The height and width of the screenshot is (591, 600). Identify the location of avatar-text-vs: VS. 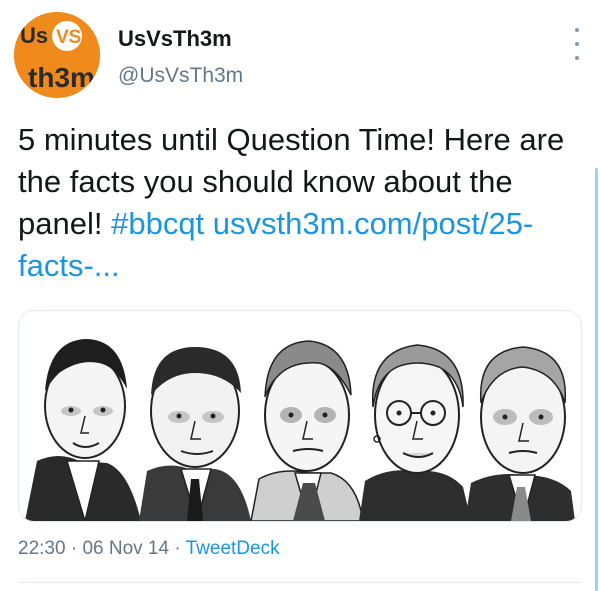
(68, 37).